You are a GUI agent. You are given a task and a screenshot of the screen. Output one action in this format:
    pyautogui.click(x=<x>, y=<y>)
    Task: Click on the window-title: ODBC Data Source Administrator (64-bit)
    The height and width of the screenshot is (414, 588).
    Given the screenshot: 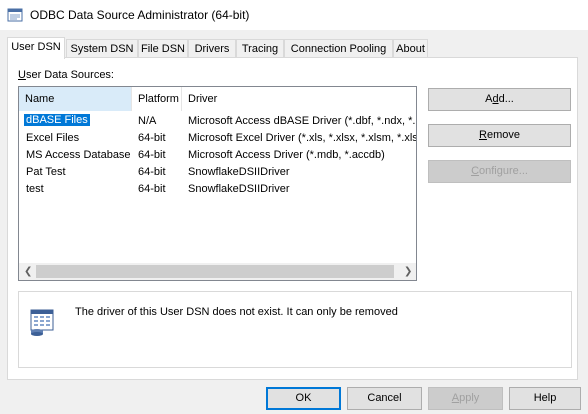 What is the action you would take?
    pyautogui.click(x=140, y=15)
    